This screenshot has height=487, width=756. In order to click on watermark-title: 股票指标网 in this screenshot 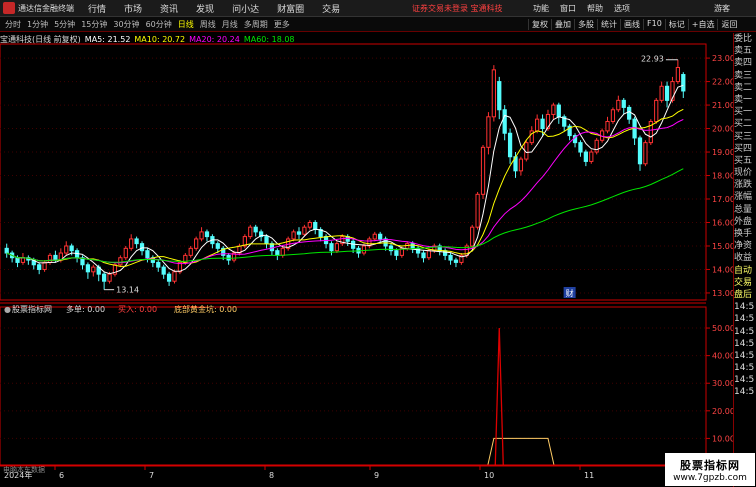, I will do `click(710, 465)`.